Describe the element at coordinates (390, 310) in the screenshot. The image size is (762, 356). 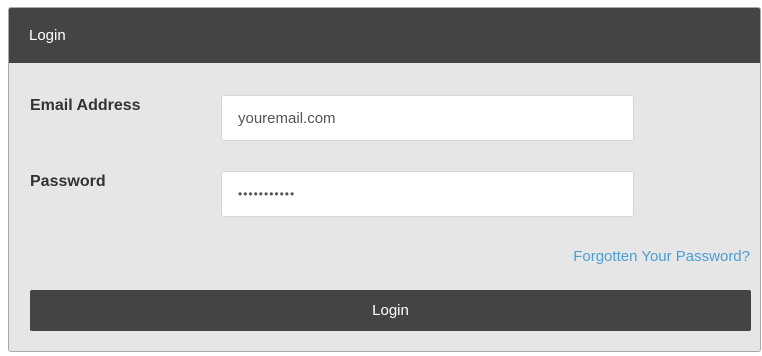
I see `login-button: Login` at that location.